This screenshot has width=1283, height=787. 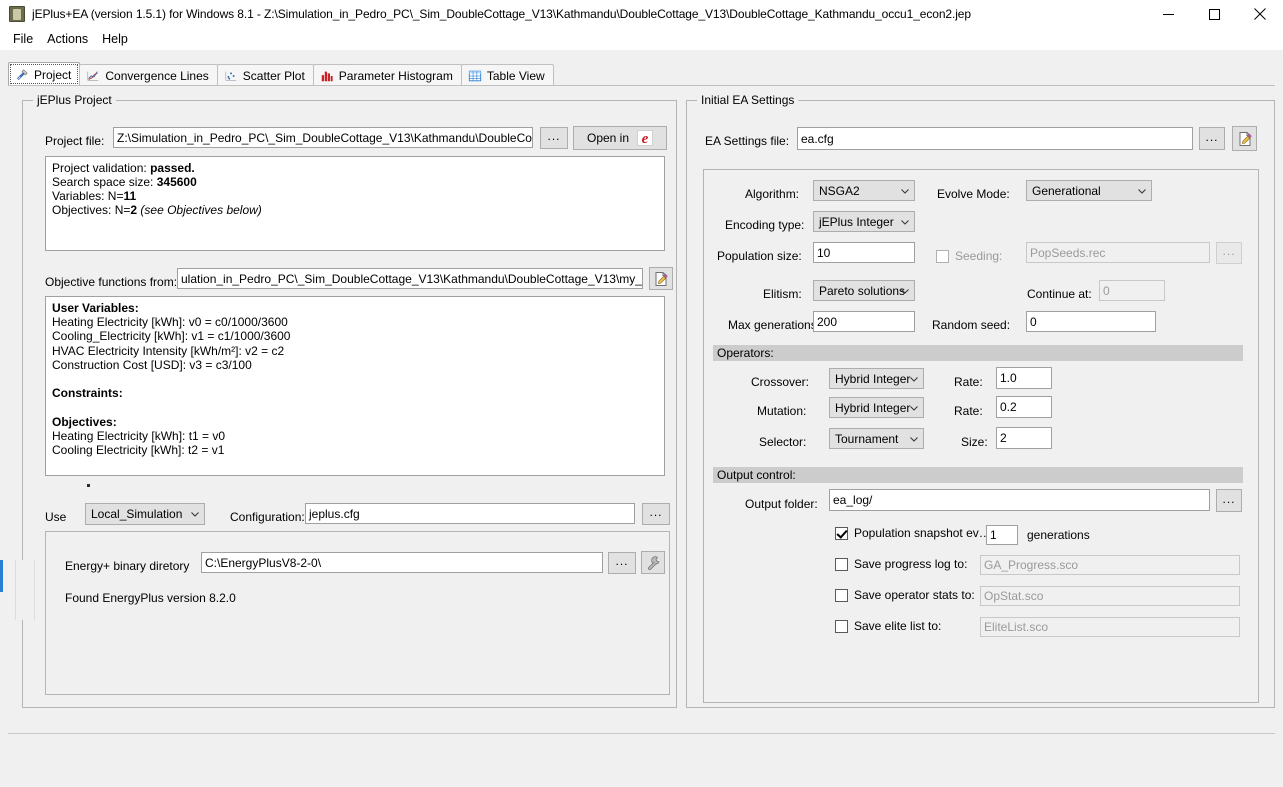 I want to click on encoding-type-select: jEPlus Integer, so click(x=864, y=221).